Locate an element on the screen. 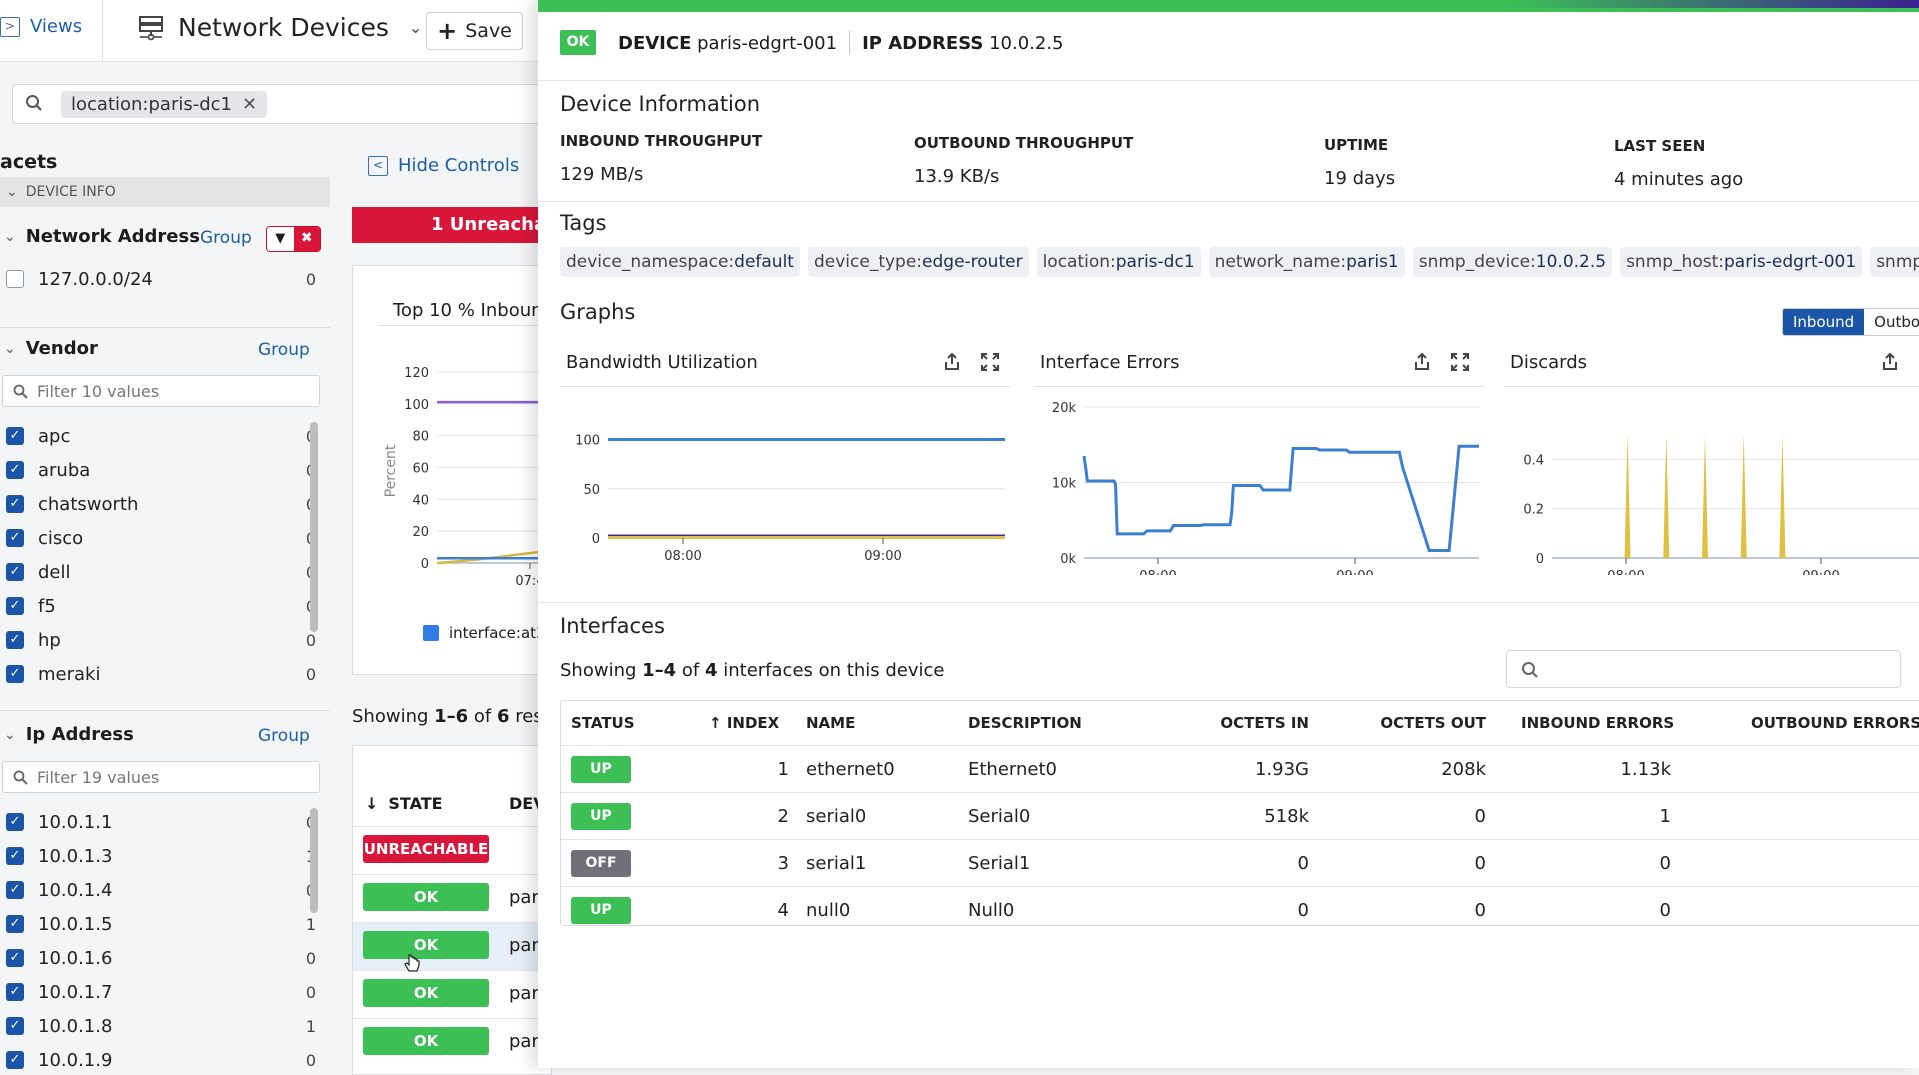 This screenshot has width=1919, height=1075. facet-vendor-header: ⌄ Vendor is located at coordinates (51, 348).